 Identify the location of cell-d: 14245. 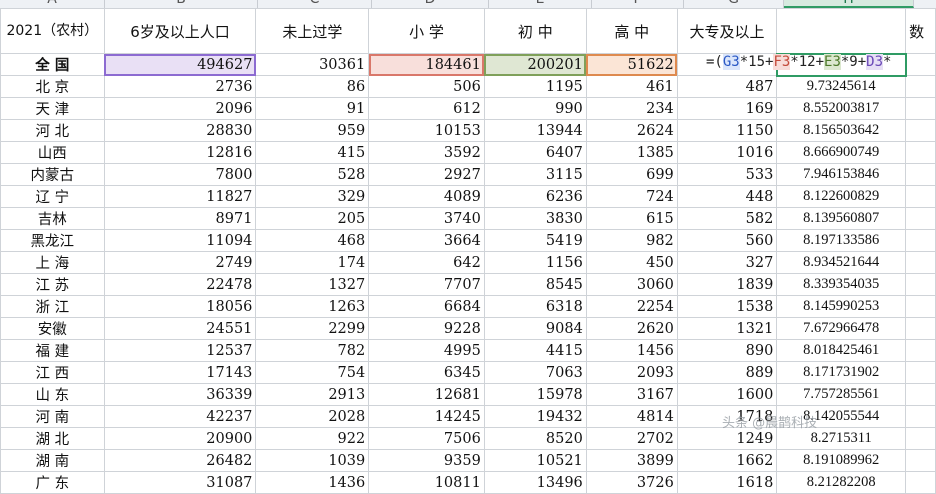
(426, 416).